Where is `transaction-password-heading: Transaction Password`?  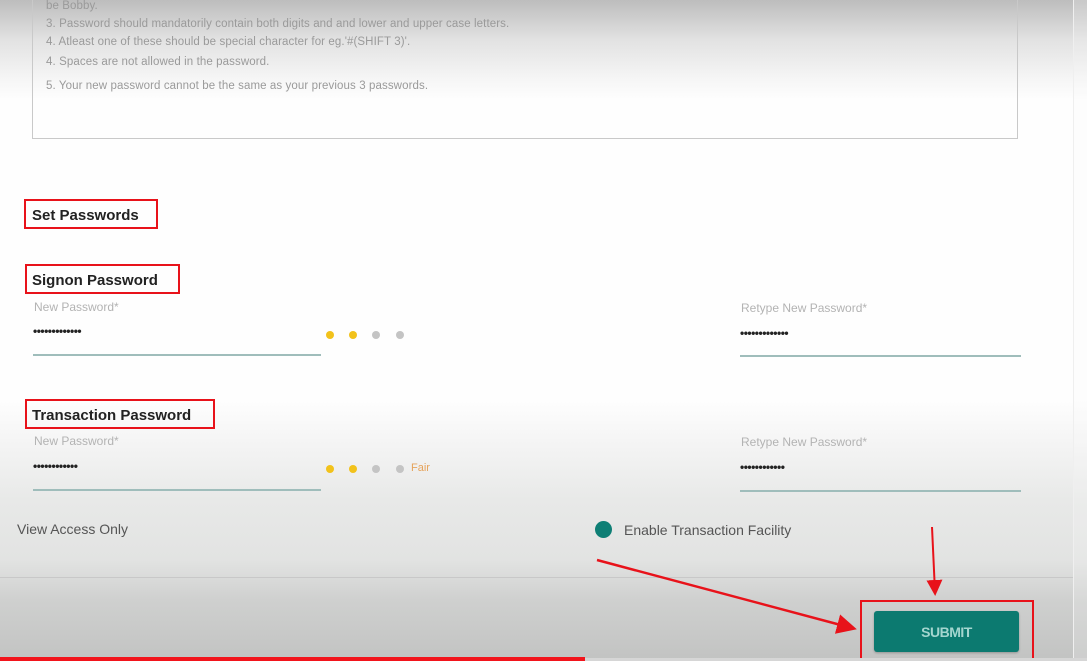 transaction-password-heading: Transaction Password is located at coordinates (112, 415).